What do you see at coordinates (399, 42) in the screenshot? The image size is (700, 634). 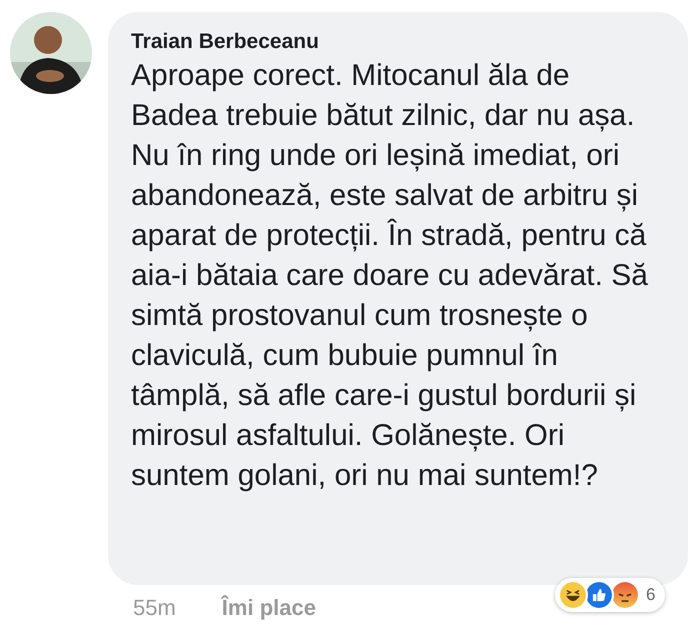 I see `author-name: Traian Berbeceanu` at bounding box center [399, 42].